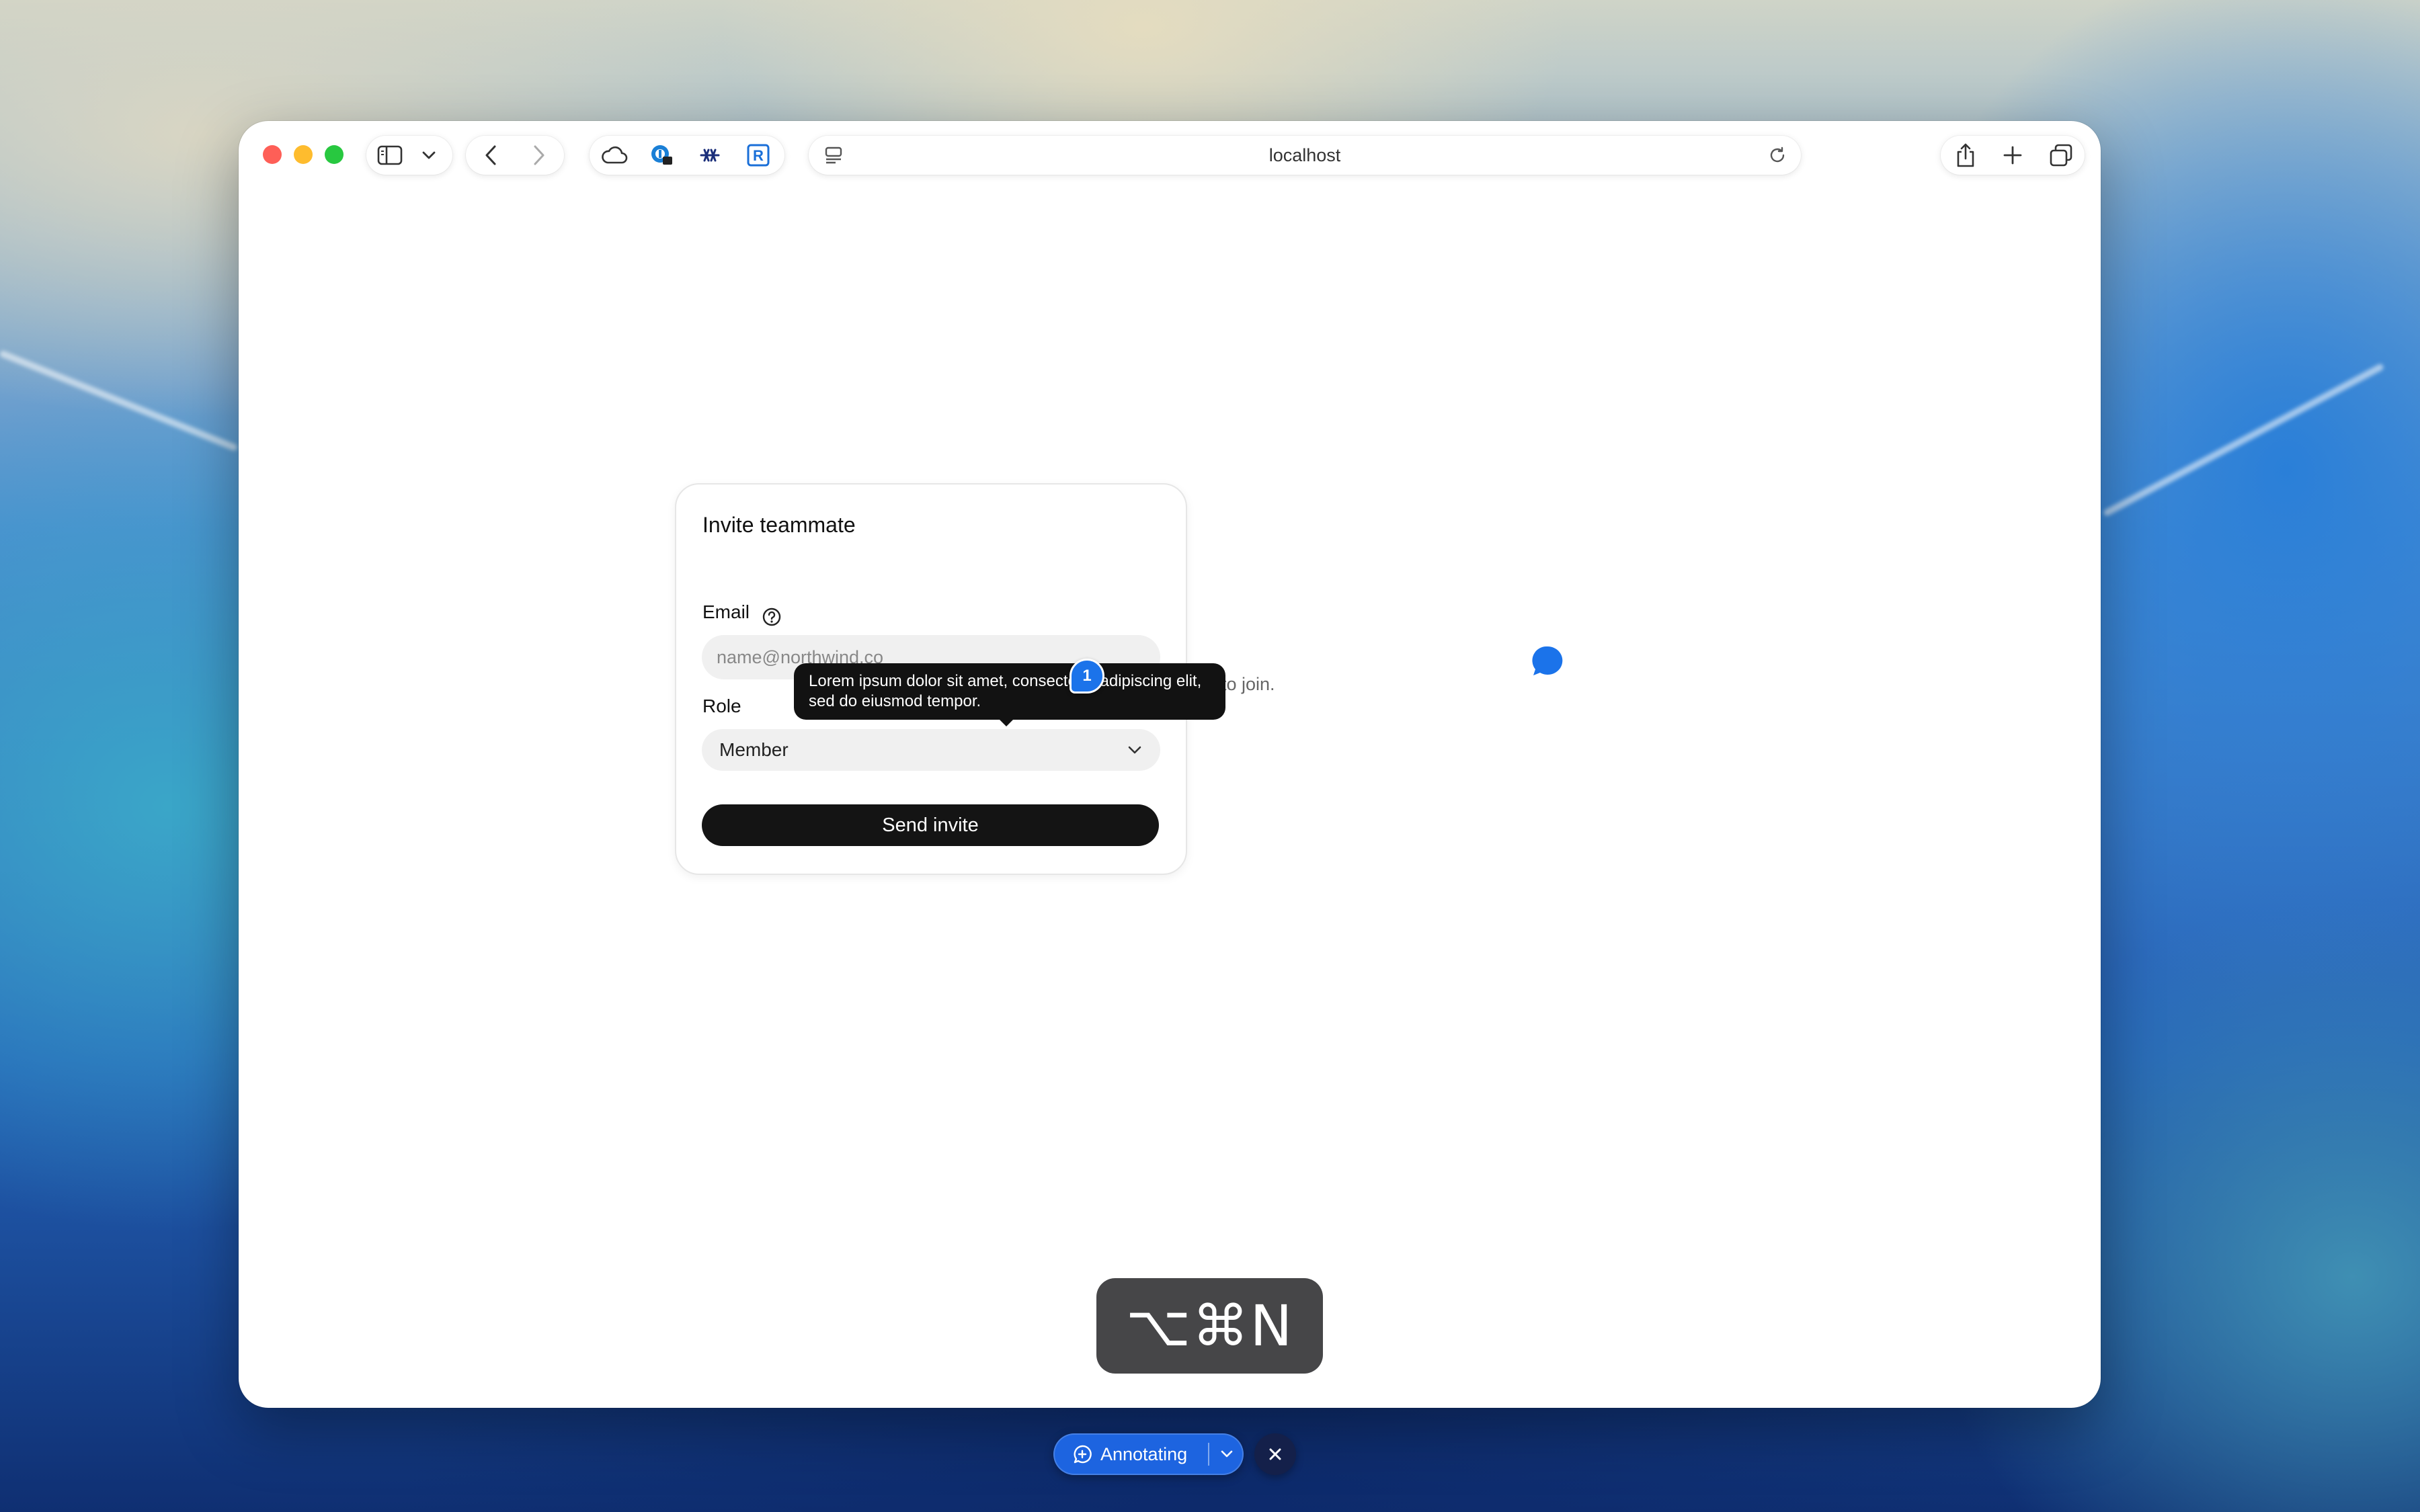 The height and width of the screenshot is (1512, 2420). What do you see at coordinates (687, 155) in the screenshot?
I see `extensions-bar: R` at bounding box center [687, 155].